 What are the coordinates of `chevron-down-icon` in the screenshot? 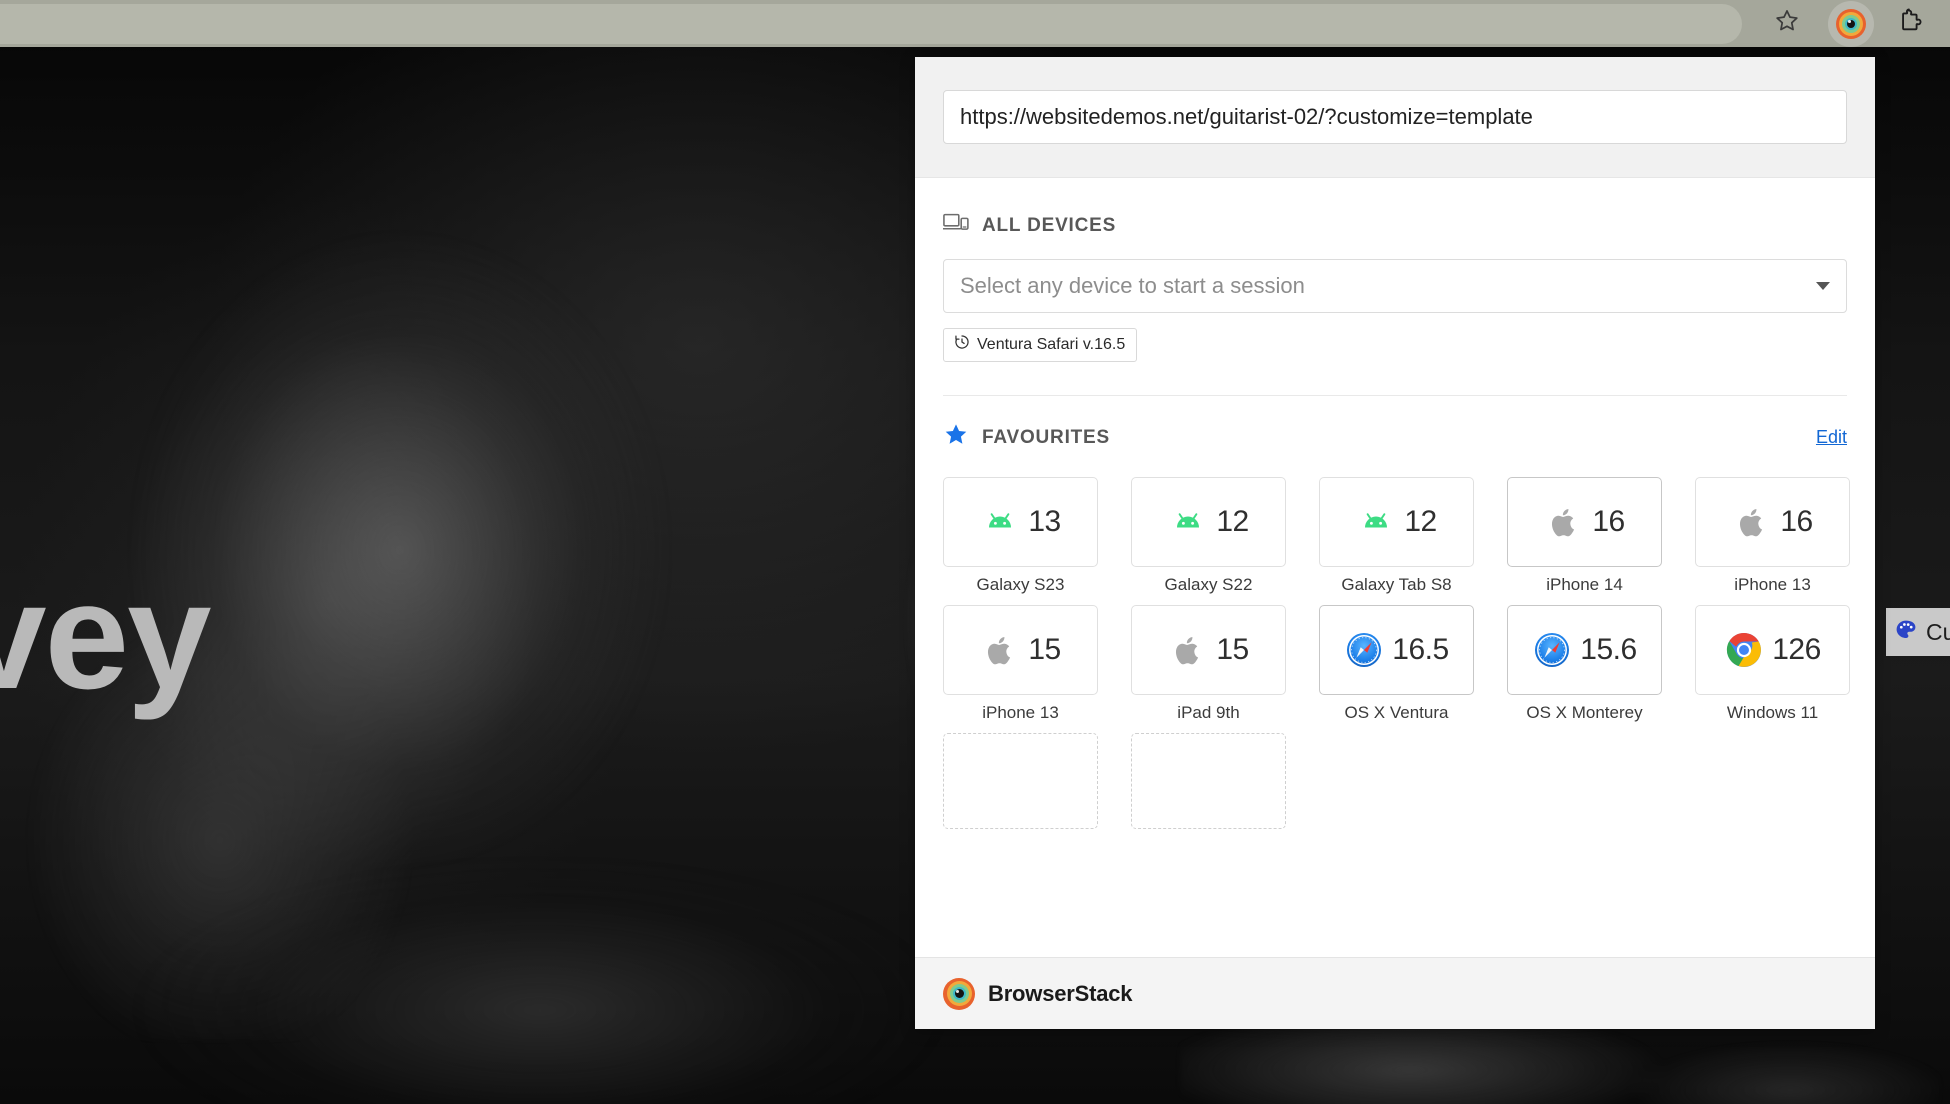 It's located at (1823, 286).